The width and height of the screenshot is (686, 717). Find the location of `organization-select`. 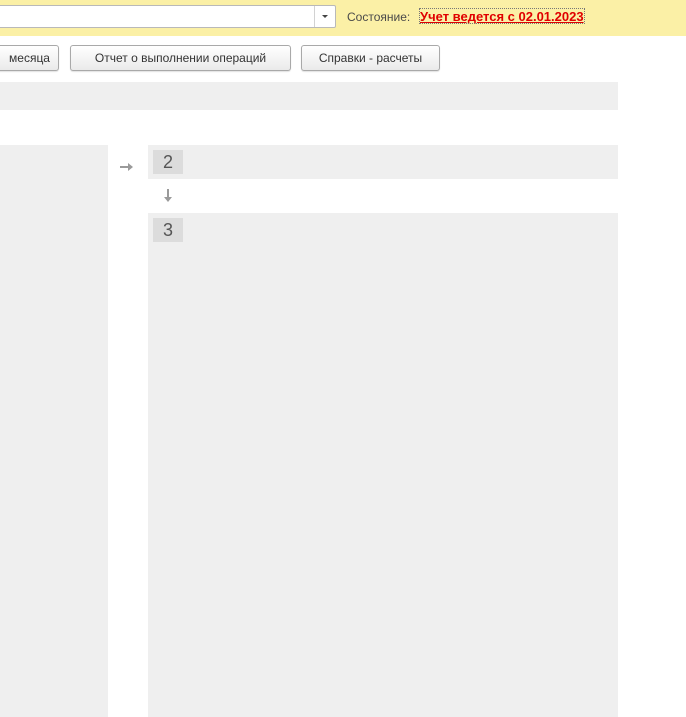

organization-select is located at coordinates (168, 16).